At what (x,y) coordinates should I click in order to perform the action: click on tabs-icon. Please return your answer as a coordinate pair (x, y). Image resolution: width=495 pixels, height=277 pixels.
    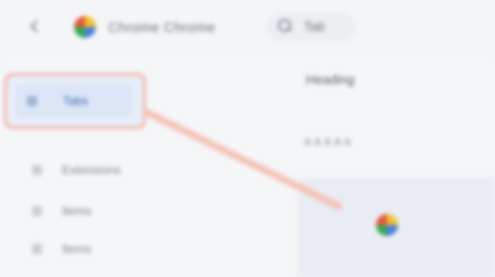
    Looking at the image, I should click on (32, 101).